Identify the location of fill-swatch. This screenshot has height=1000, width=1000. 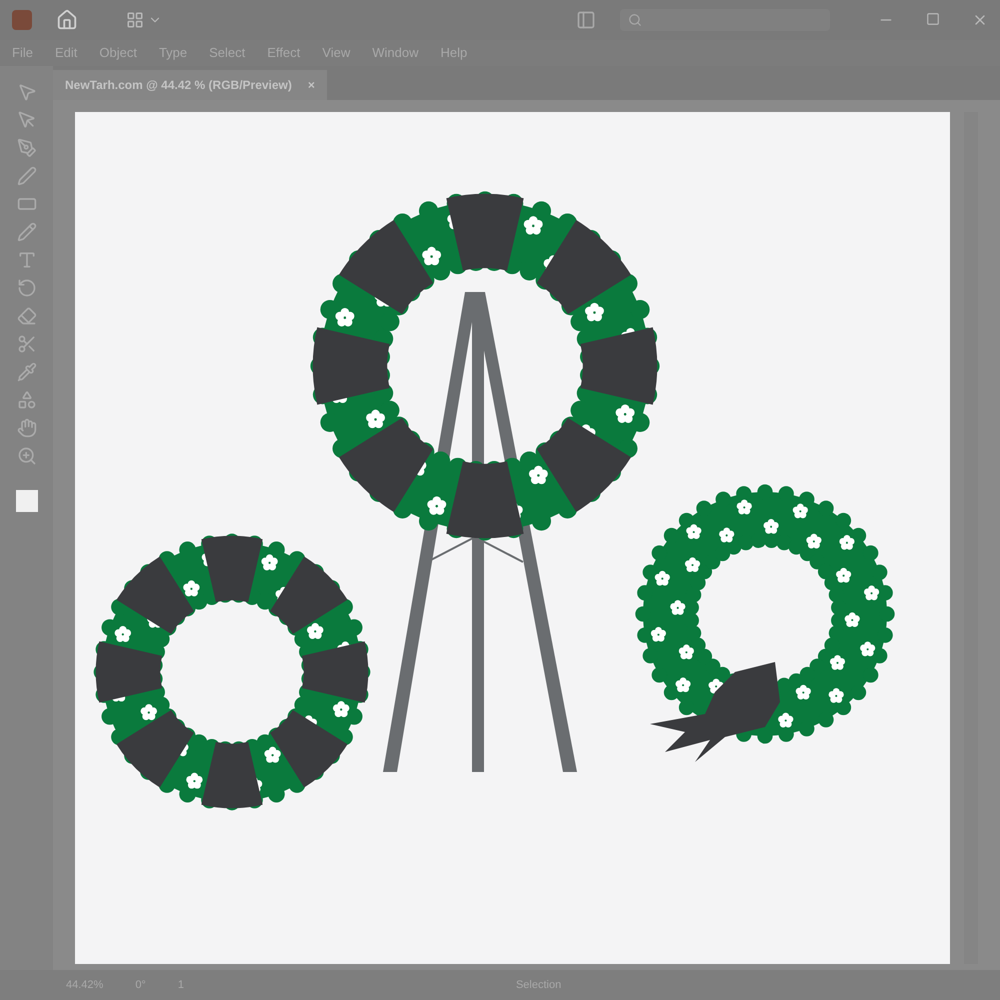
(27, 501).